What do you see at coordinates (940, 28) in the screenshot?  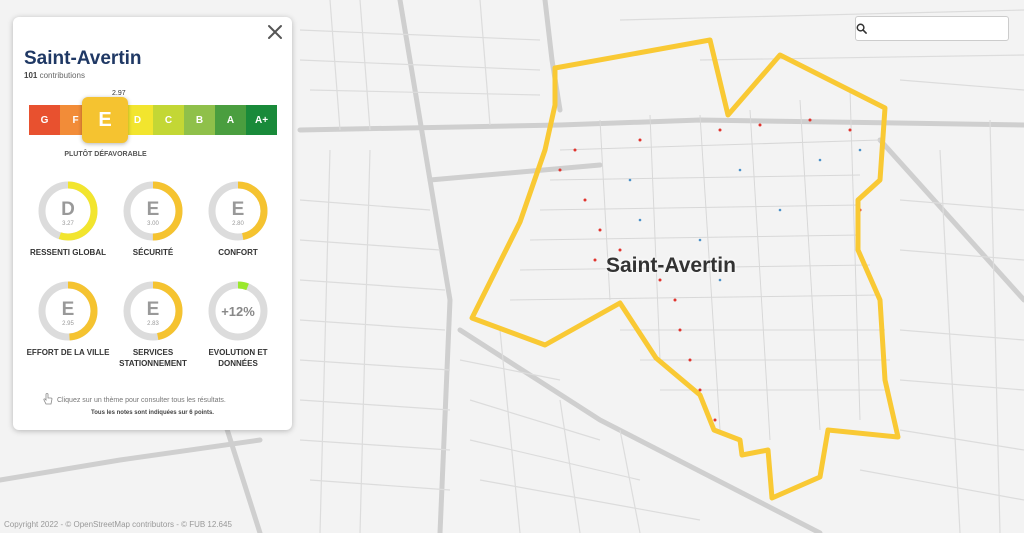 I see `search-input` at bounding box center [940, 28].